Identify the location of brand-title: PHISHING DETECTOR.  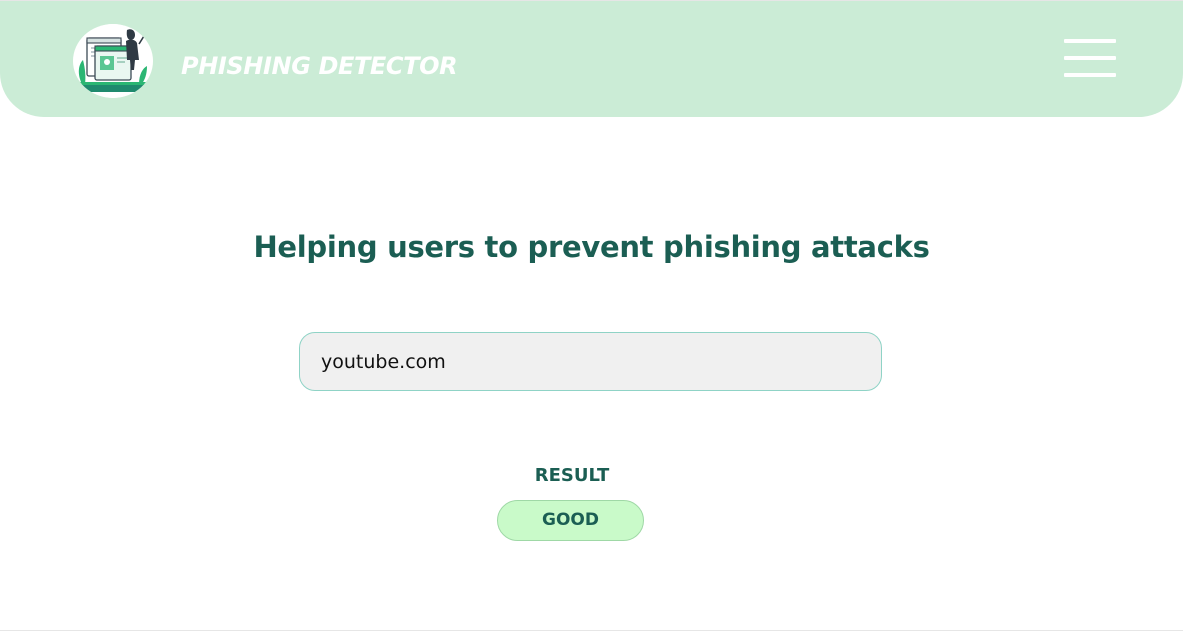
(319, 66).